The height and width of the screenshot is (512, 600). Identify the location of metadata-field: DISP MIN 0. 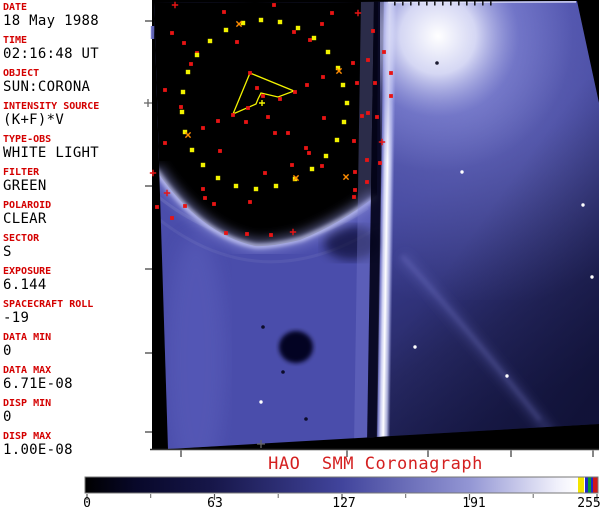
(77, 414).